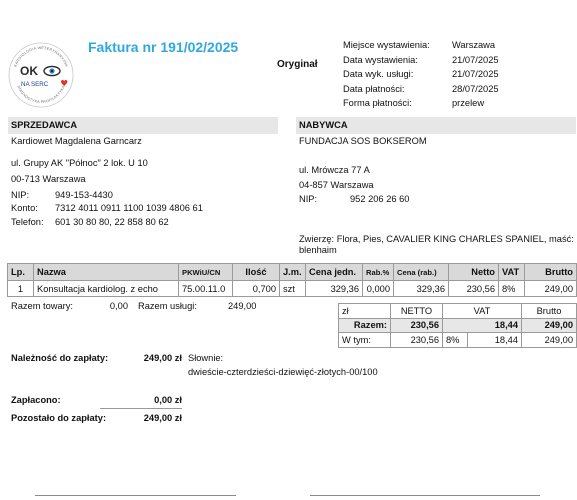 The height and width of the screenshot is (500, 577). I want to click on seller-name: Kardiowet Magdalena Garncarz, so click(76, 141).